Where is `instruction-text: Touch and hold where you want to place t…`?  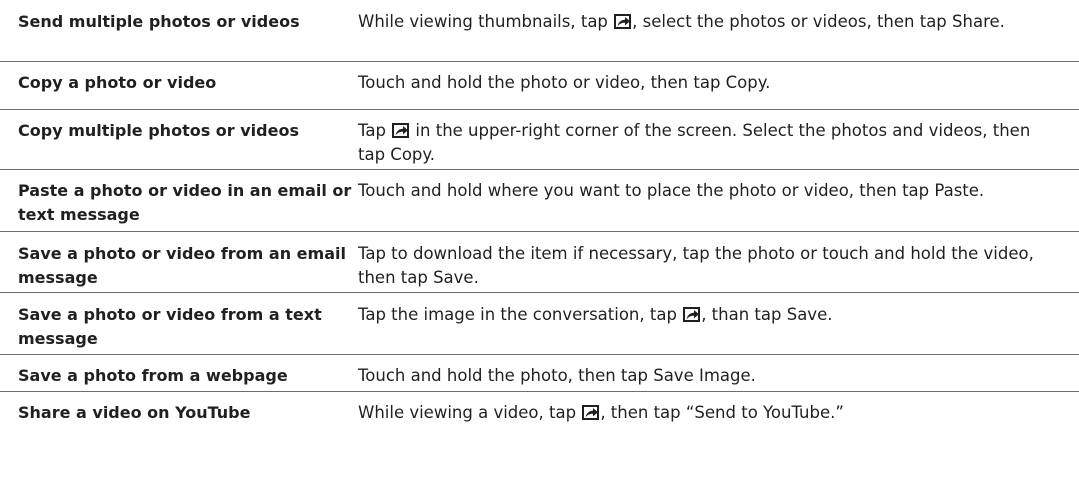
instruction-text: Touch and hold where you want to place t… is located at coordinates (671, 190).